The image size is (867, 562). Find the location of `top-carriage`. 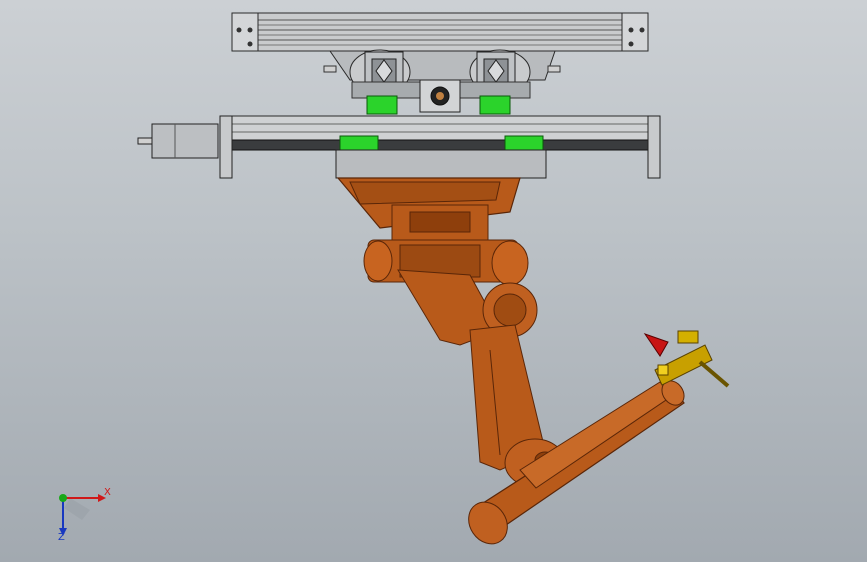

top-carriage is located at coordinates (442, 82).